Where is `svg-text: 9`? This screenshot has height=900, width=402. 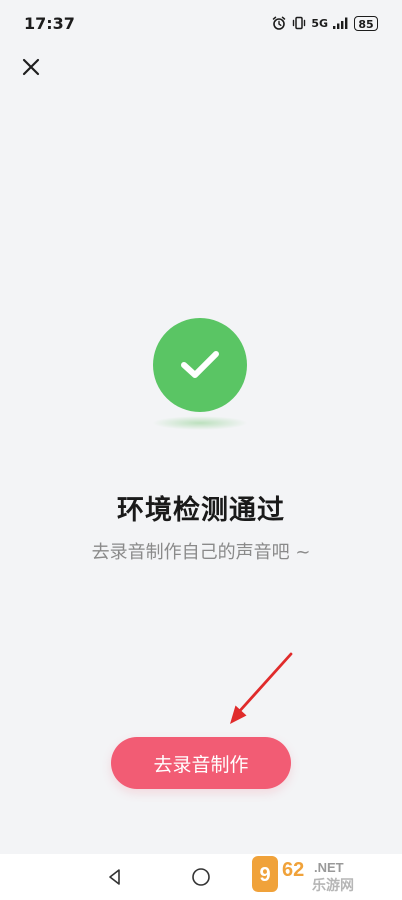 svg-text: 9 is located at coordinates (264, 875).